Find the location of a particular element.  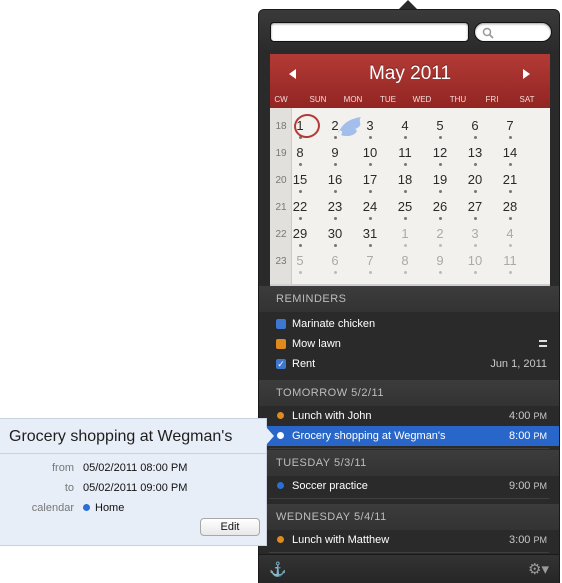

calendar-day: 22 is located at coordinates (300, 206).